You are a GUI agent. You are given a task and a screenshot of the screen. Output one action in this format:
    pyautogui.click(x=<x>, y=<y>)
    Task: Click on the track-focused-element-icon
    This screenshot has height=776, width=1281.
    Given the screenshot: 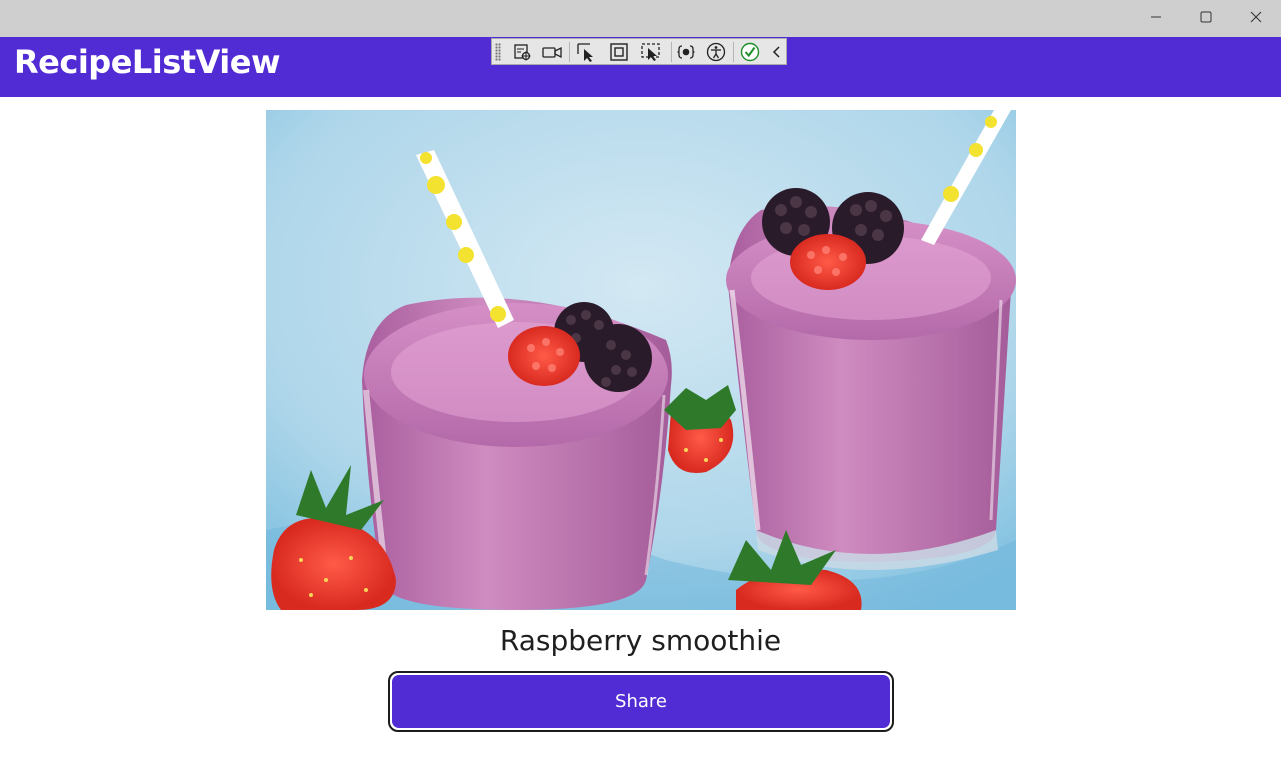 What is the action you would take?
    pyautogui.click(x=650, y=52)
    